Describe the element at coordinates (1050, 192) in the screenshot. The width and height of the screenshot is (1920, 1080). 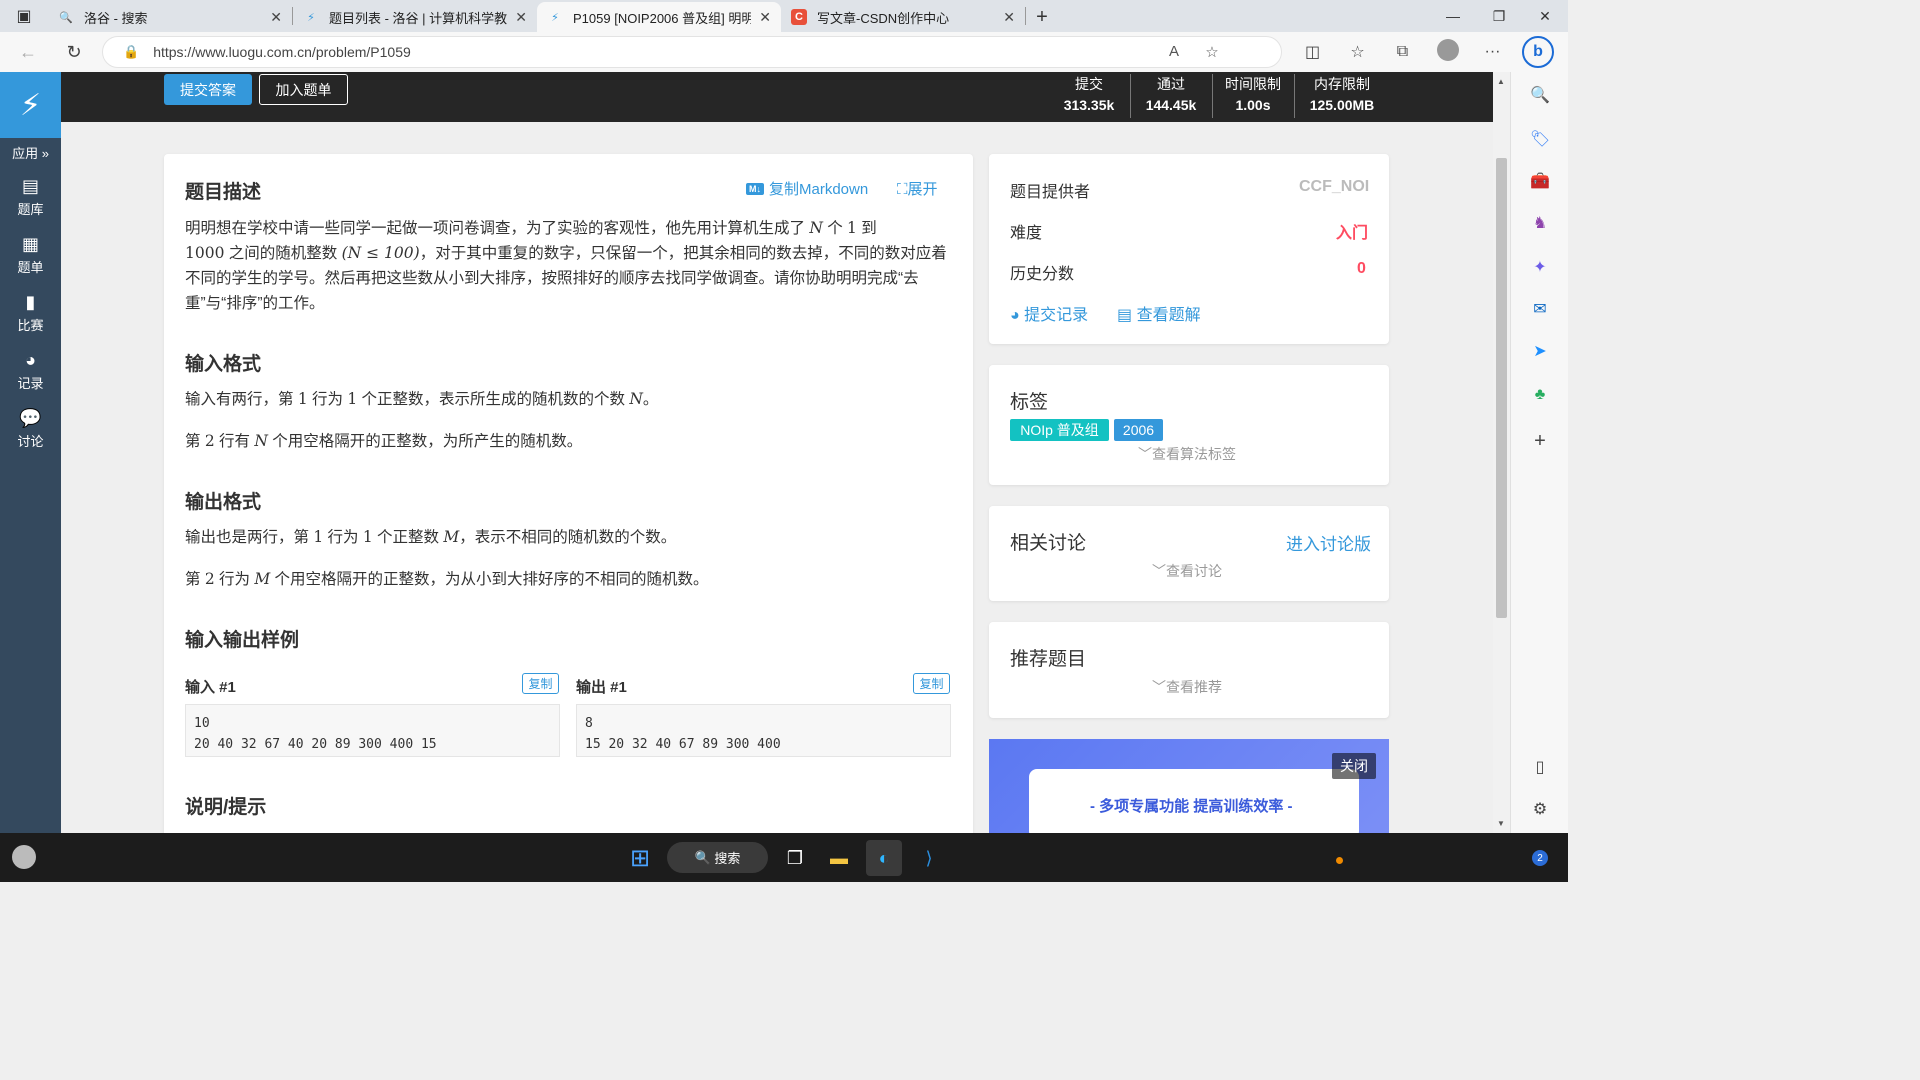
I see `provider-label: 题目提供者` at that location.